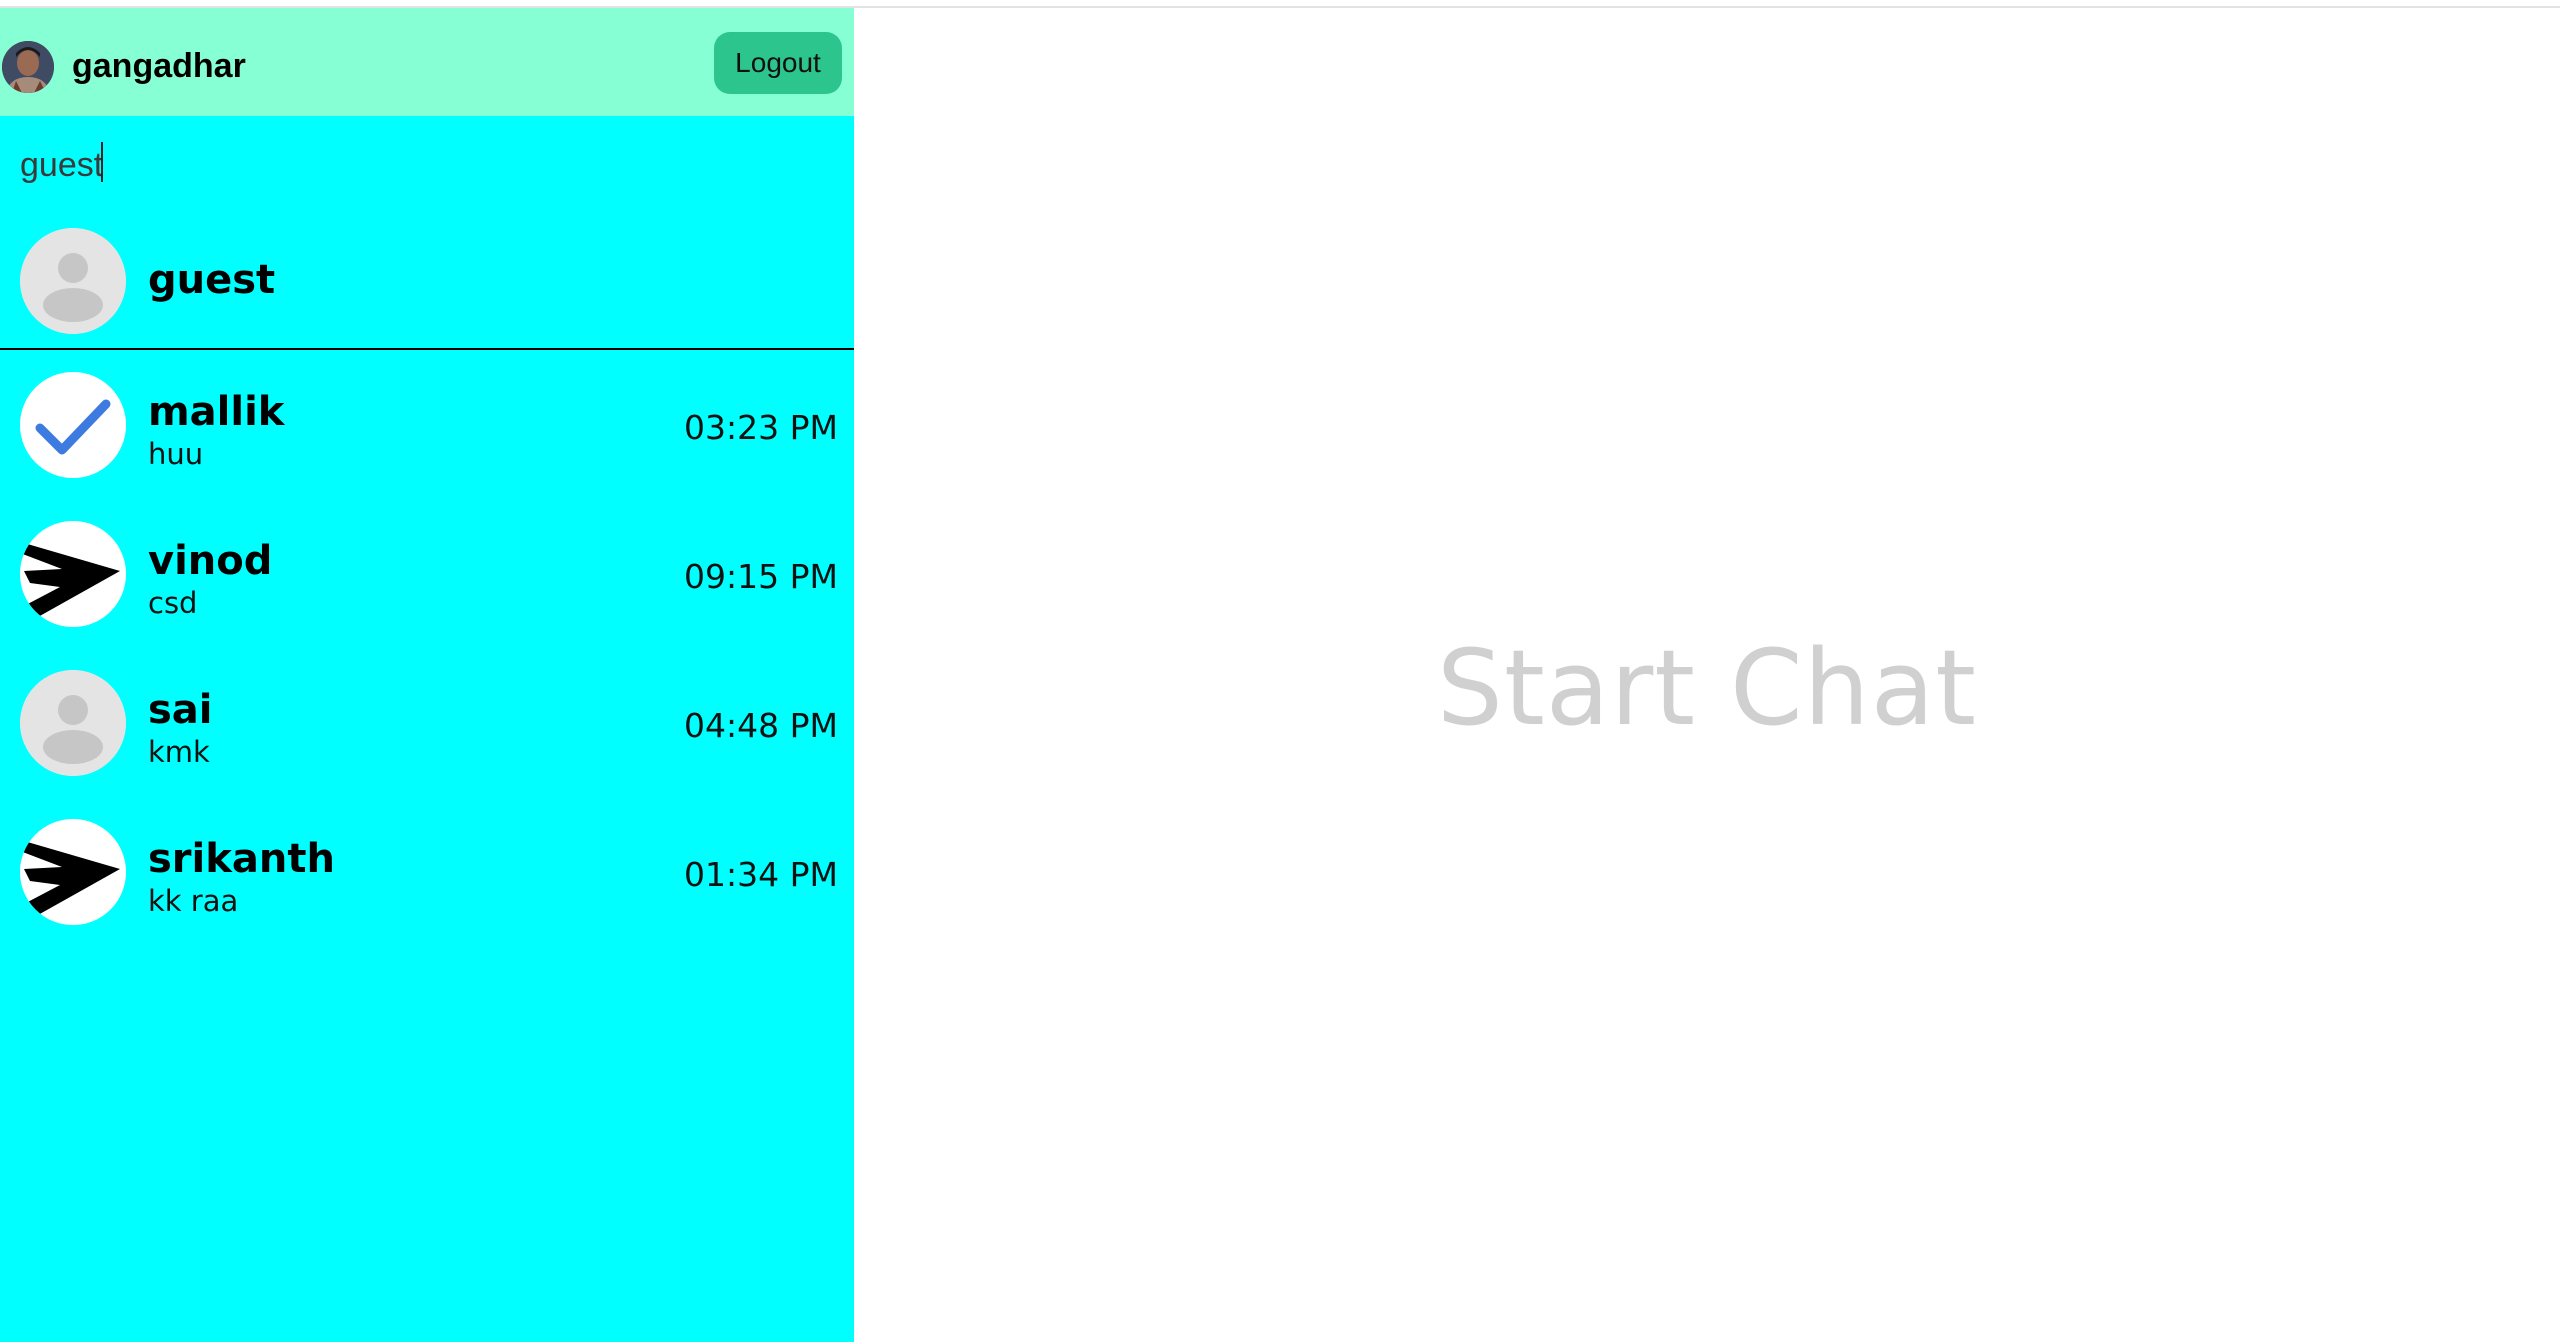  What do you see at coordinates (1707, 688) in the screenshot?
I see `start-chat-placeholder: Start Chat` at bounding box center [1707, 688].